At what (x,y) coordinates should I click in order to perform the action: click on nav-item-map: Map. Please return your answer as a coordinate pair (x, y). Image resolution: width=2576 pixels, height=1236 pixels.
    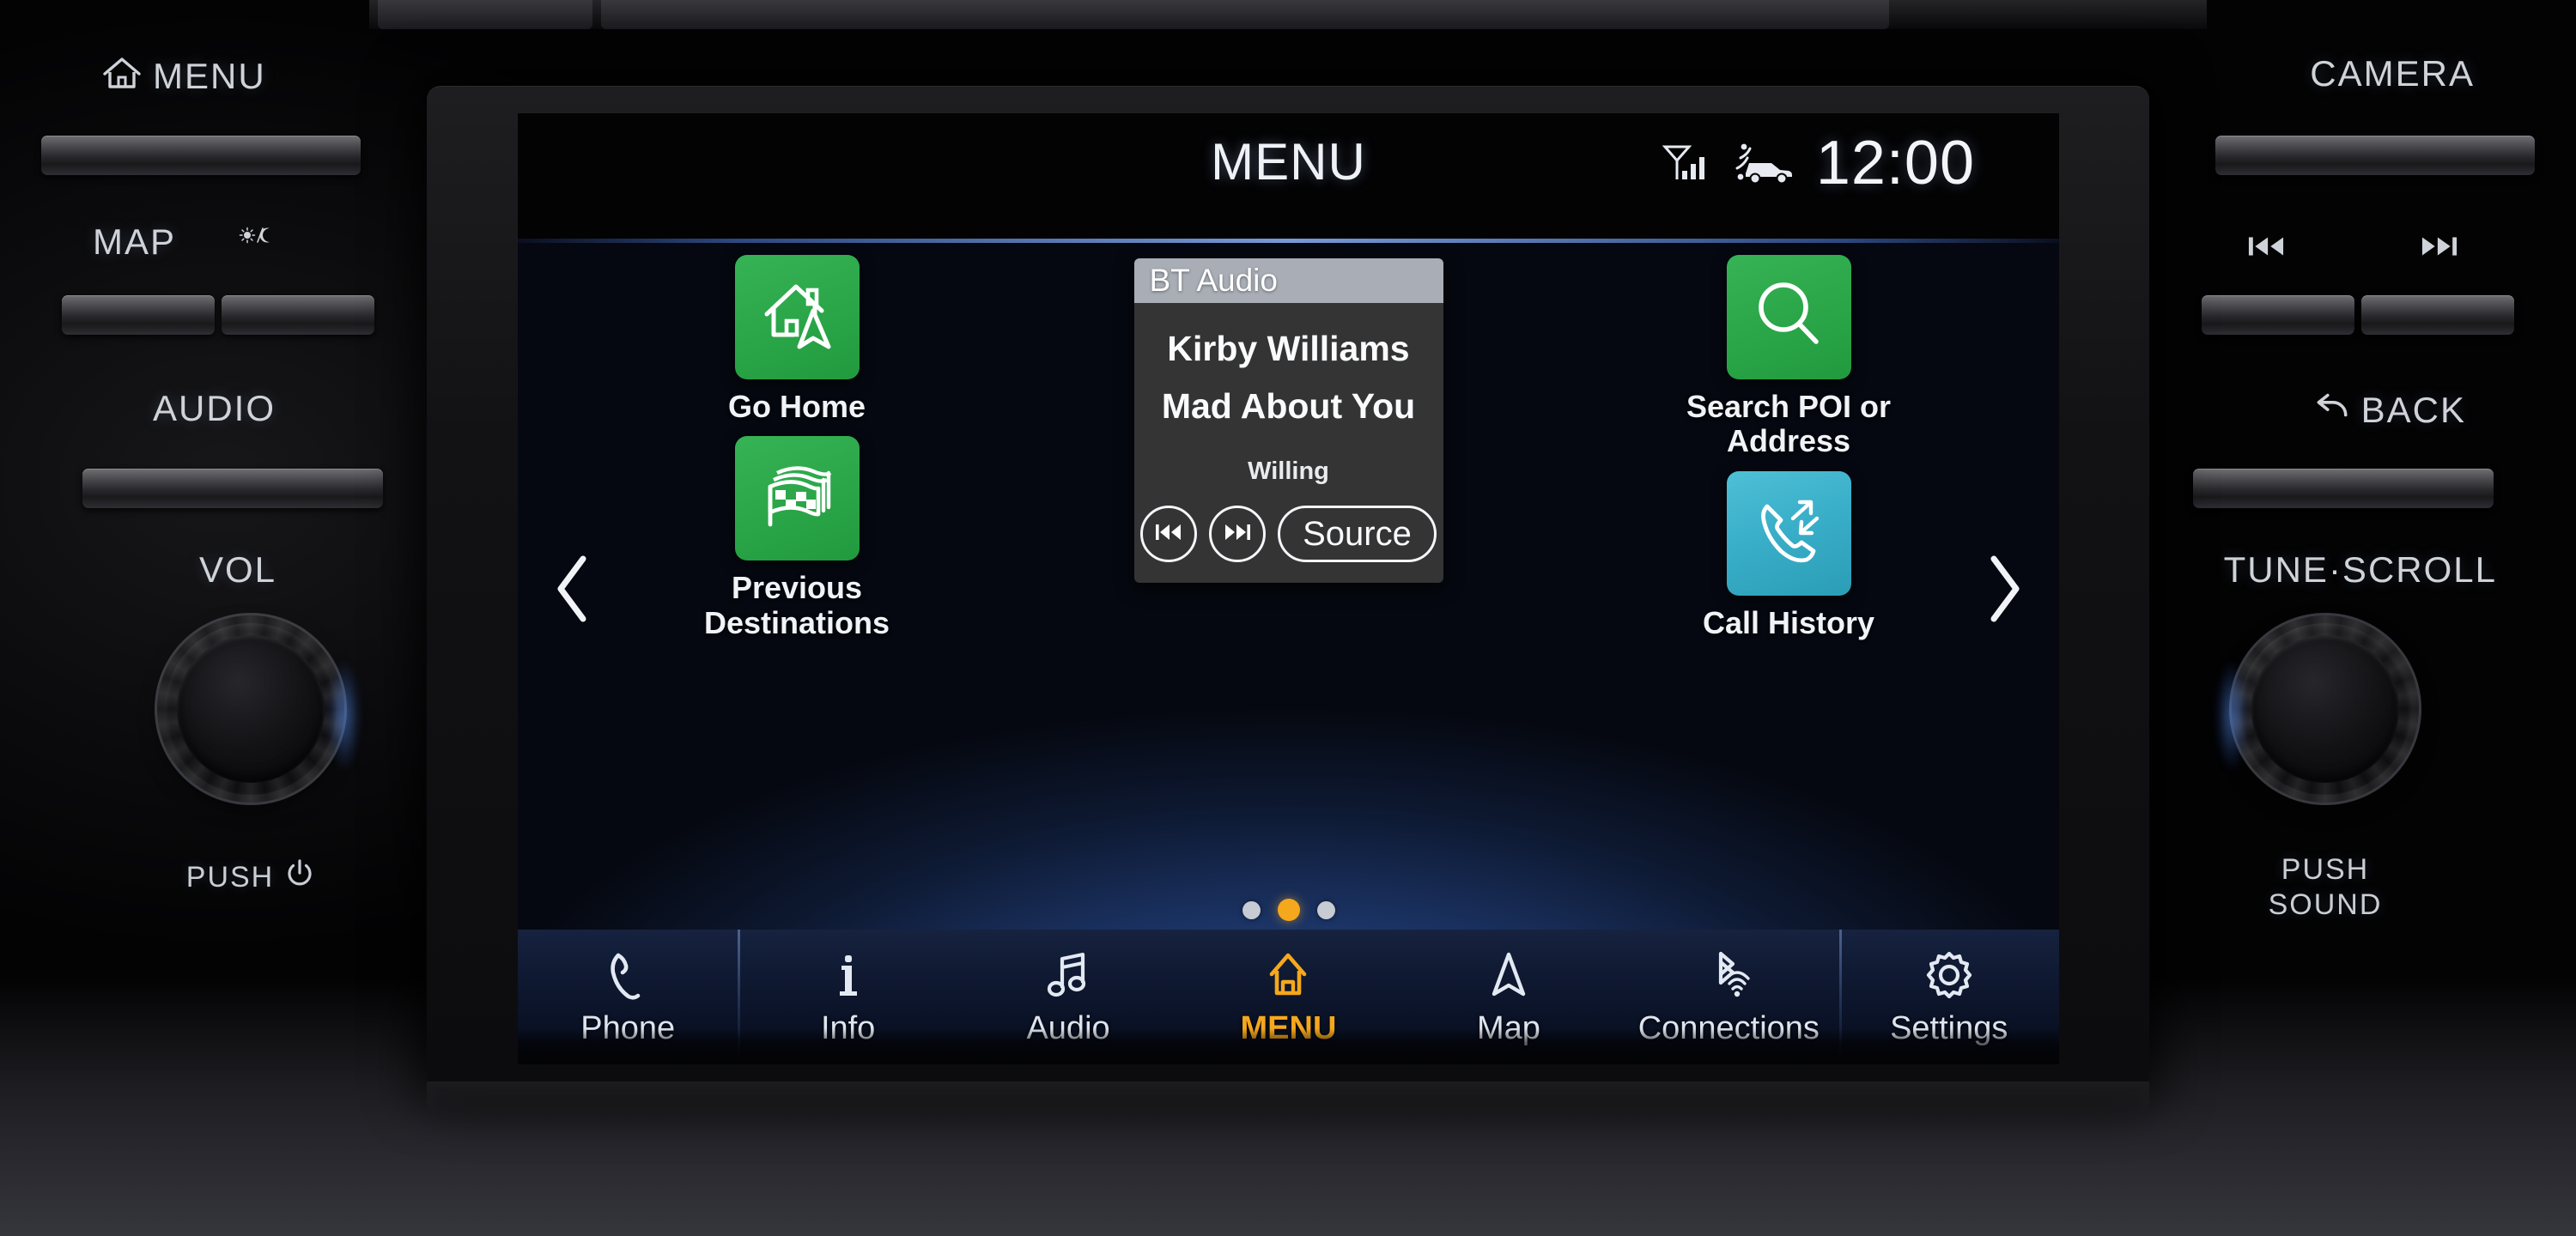
    Looking at the image, I should click on (1509, 997).